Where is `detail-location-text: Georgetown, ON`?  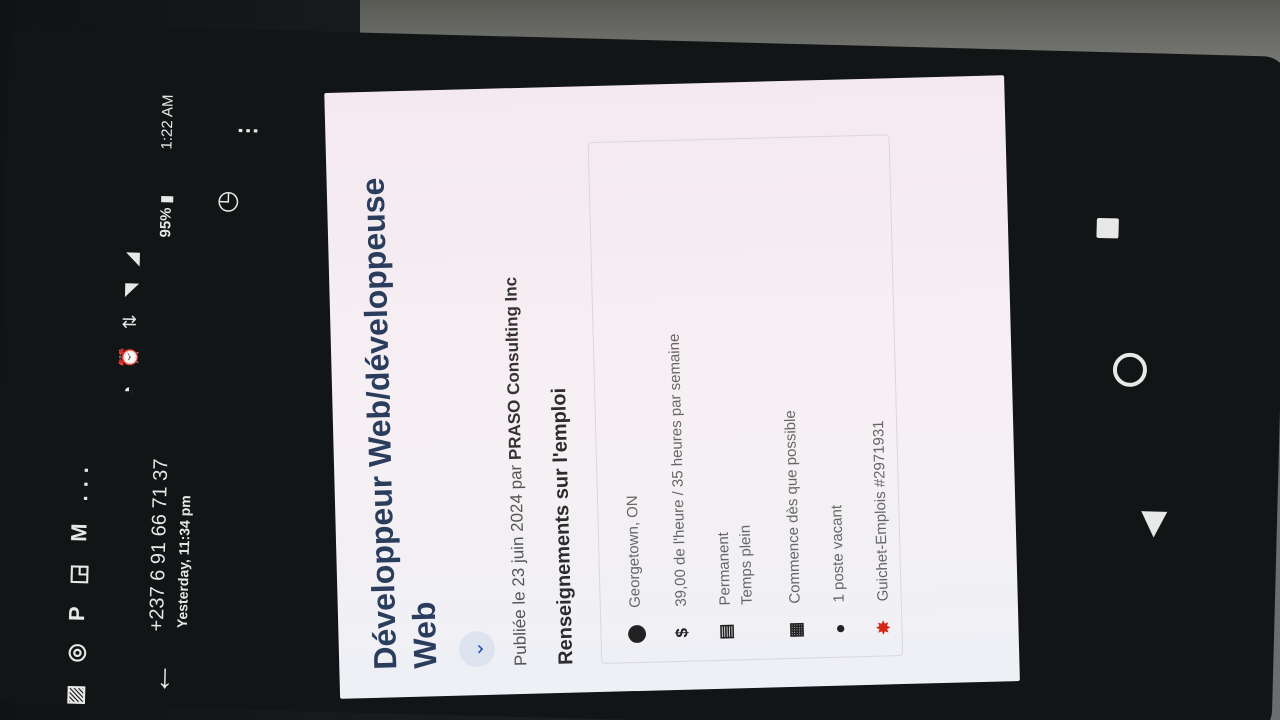
detail-location-text: Georgetown, ON is located at coordinates (633, 552).